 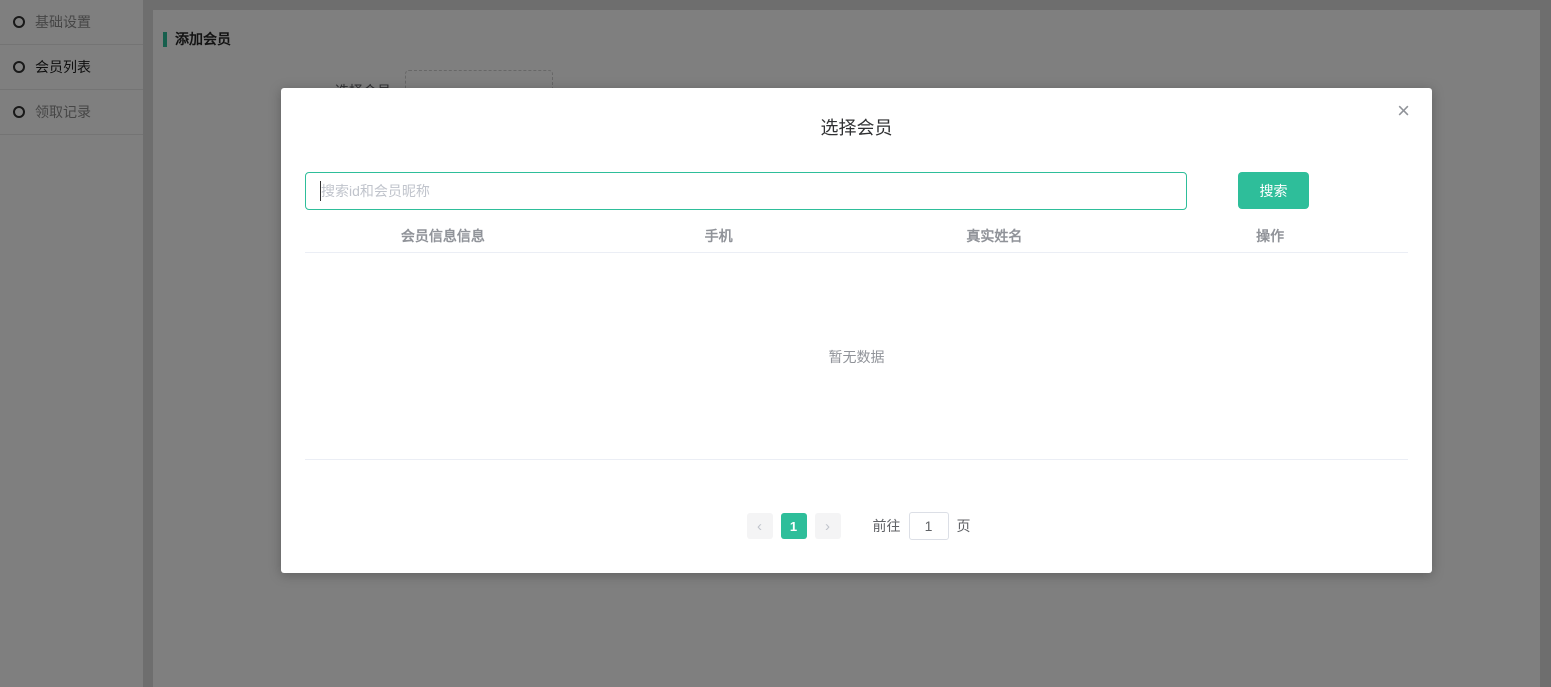 I want to click on search-input, so click(x=746, y=191).